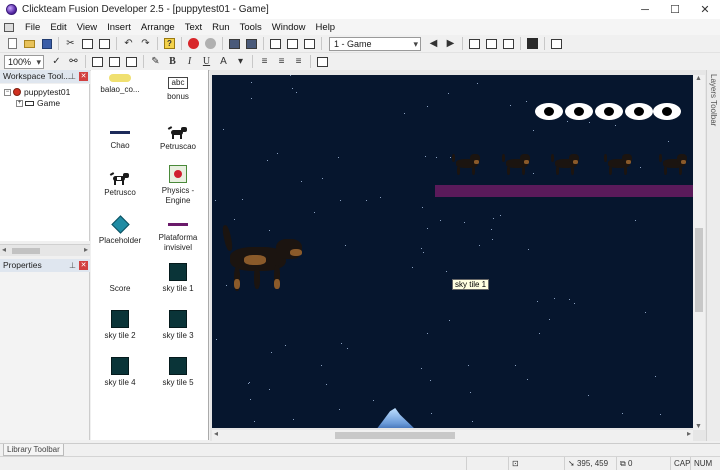 This screenshot has width=720, height=470. I want to click on event-editor-button, so click(276, 44).